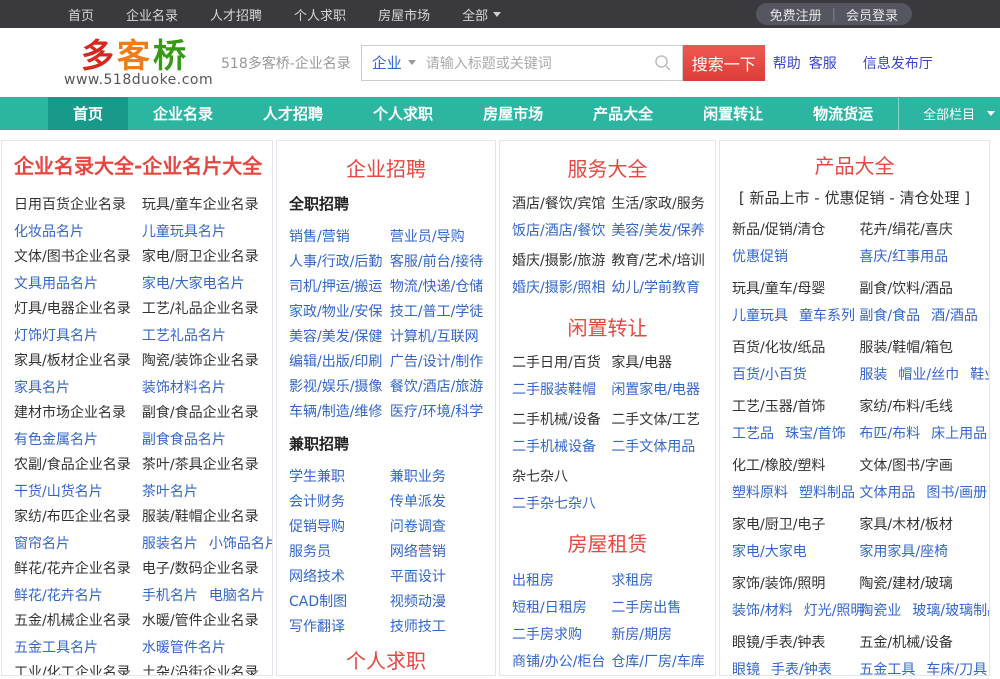 The width and height of the screenshot is (1000, 679). I want to click on category-link: 出租房, so click(533, 581).